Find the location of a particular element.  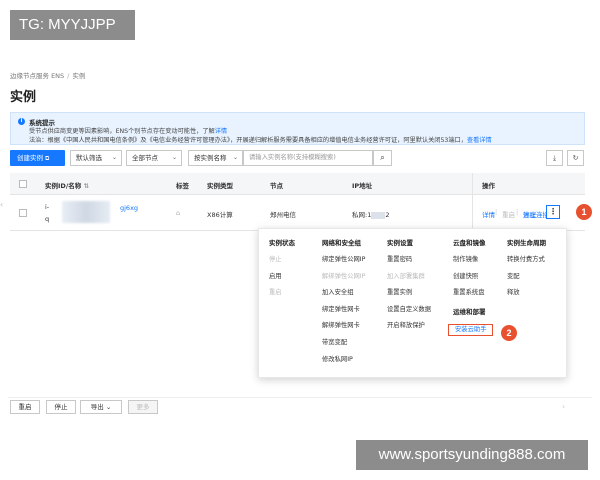

breadcrumb-item-instances: 实例 is located at coordinates (79, 76).